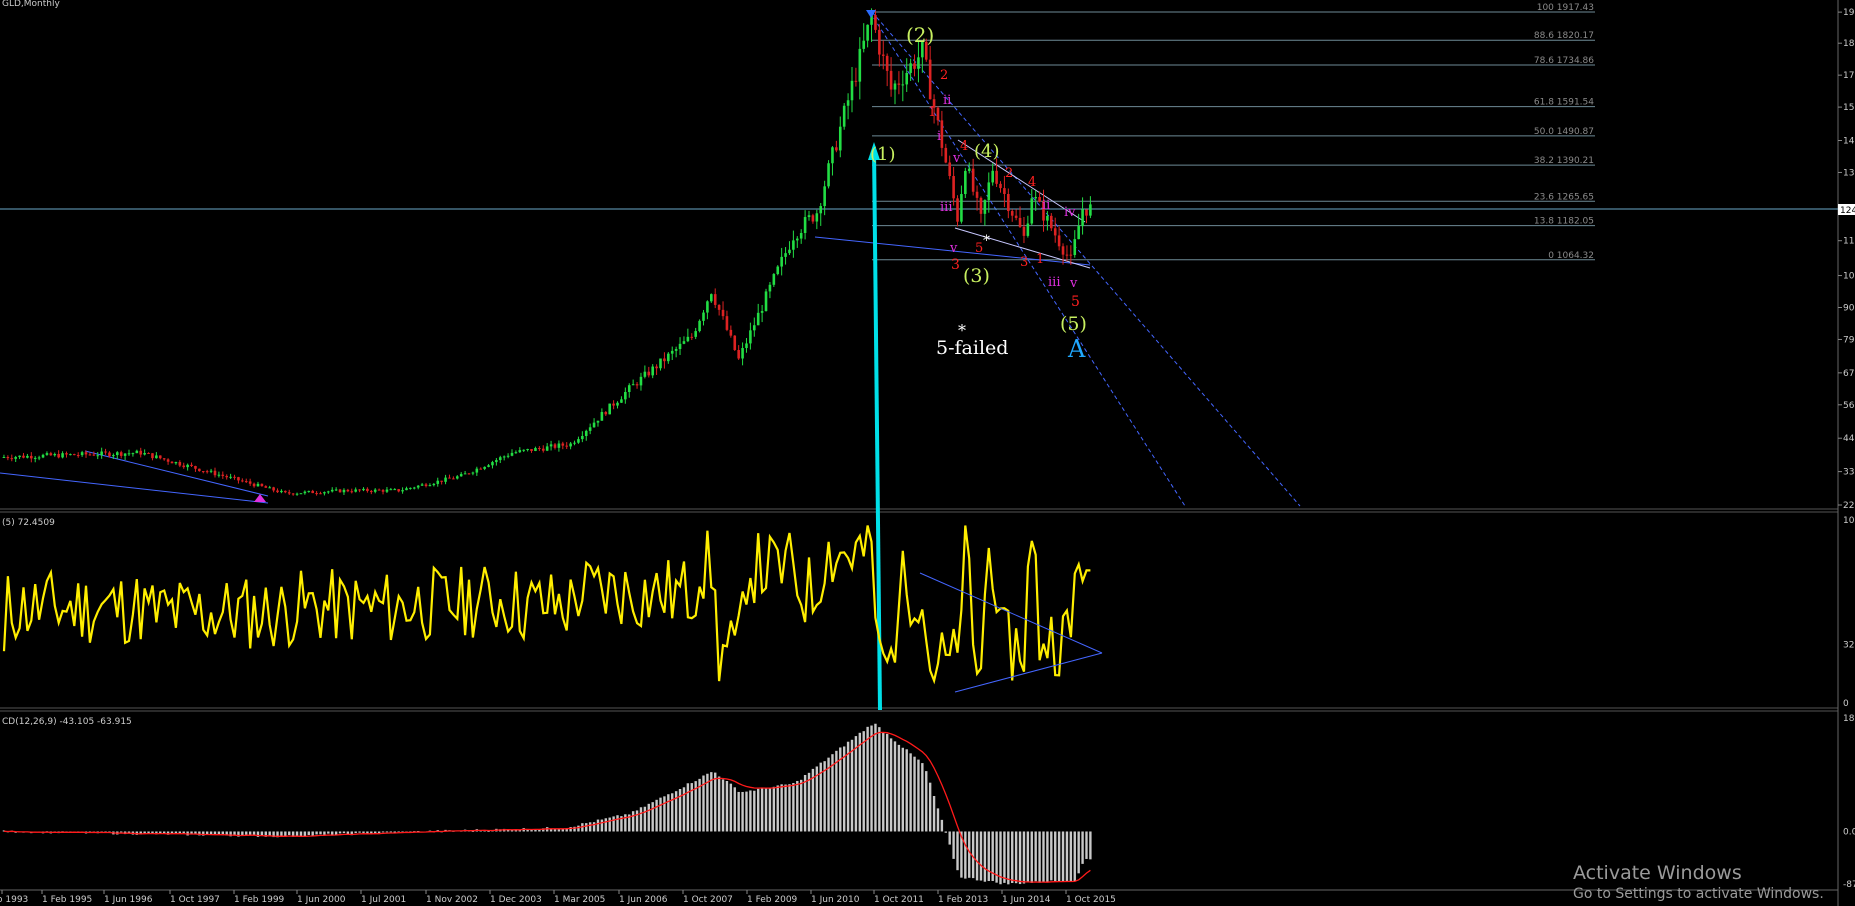 This screenshot has height=906, width=1855. Describe the element at coordinates (1849, 612) in the screenshot. I see `rsi-axis: 100 32 0` at that location.